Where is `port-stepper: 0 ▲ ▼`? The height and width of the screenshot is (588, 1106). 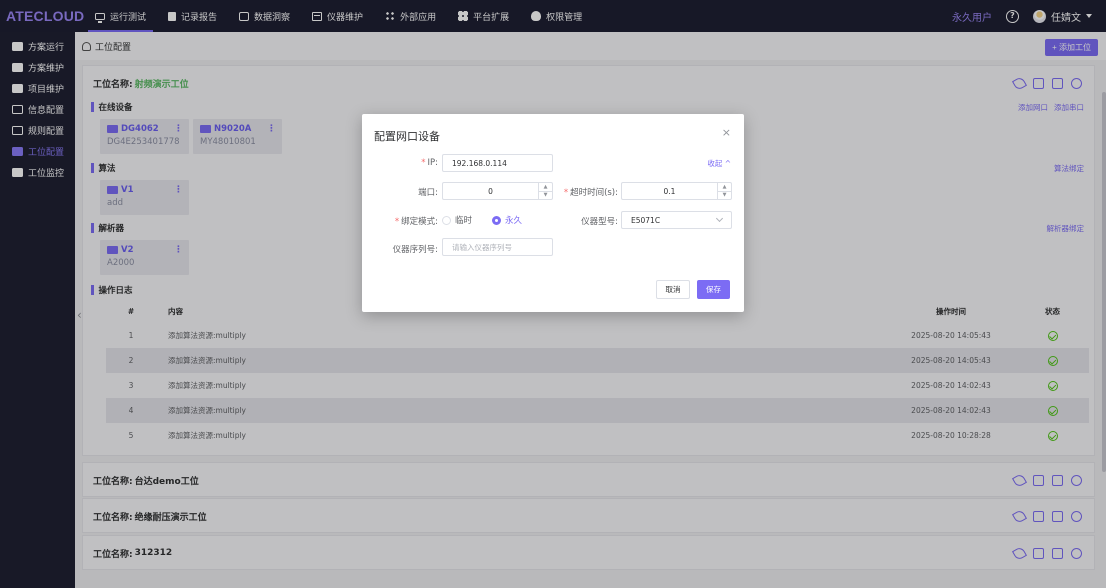 port-stepper: 0 ▲ ▼ is located at coordinates (497, 191).